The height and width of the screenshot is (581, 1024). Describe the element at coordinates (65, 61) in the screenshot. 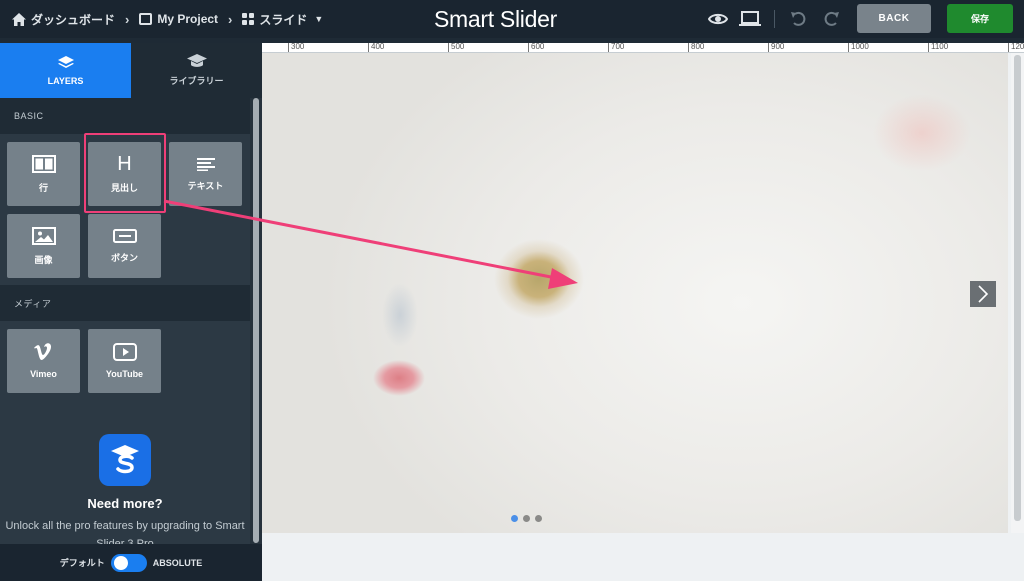

I see `layers-icon` at that location.